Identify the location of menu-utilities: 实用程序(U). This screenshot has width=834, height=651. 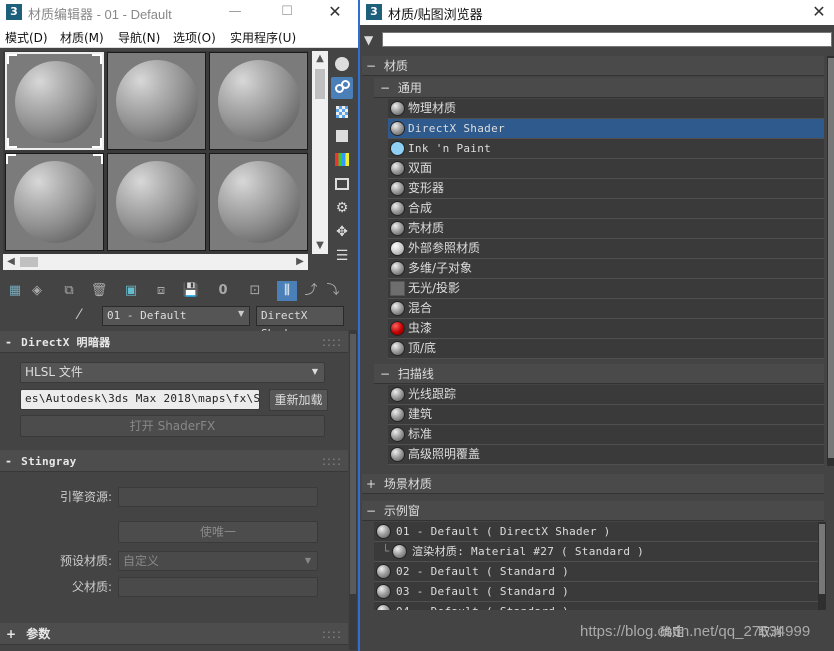
(263, 37).